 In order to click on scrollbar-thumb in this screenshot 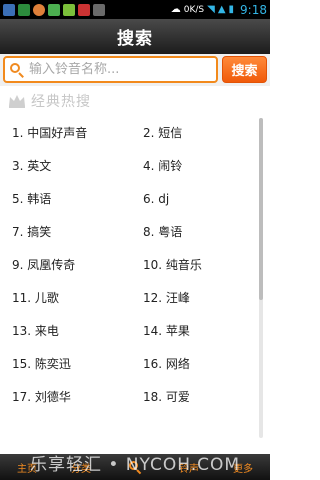, I will do `click(261, 209)`.